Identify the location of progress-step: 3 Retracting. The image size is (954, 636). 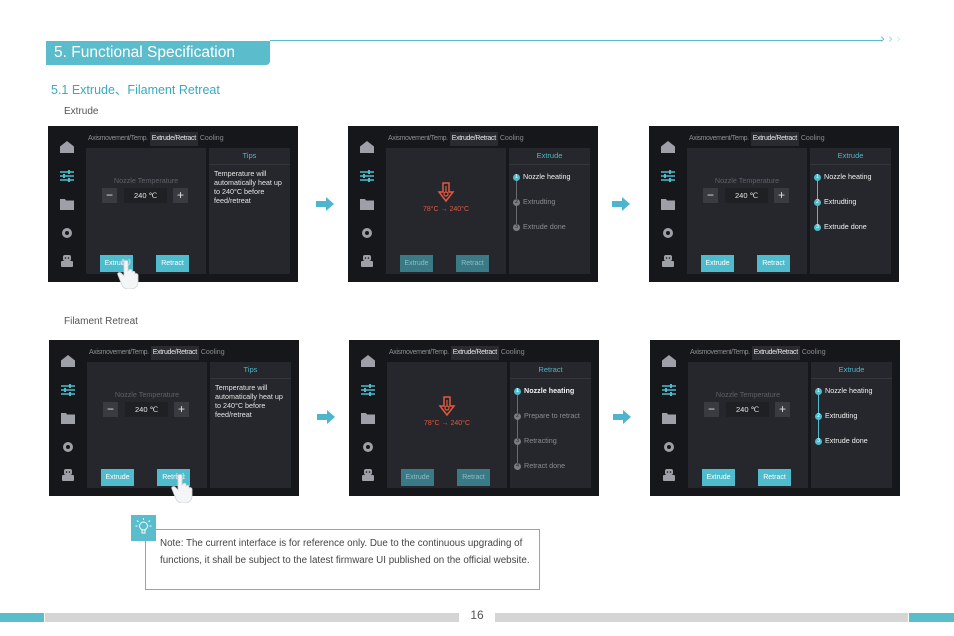
(535, 440).